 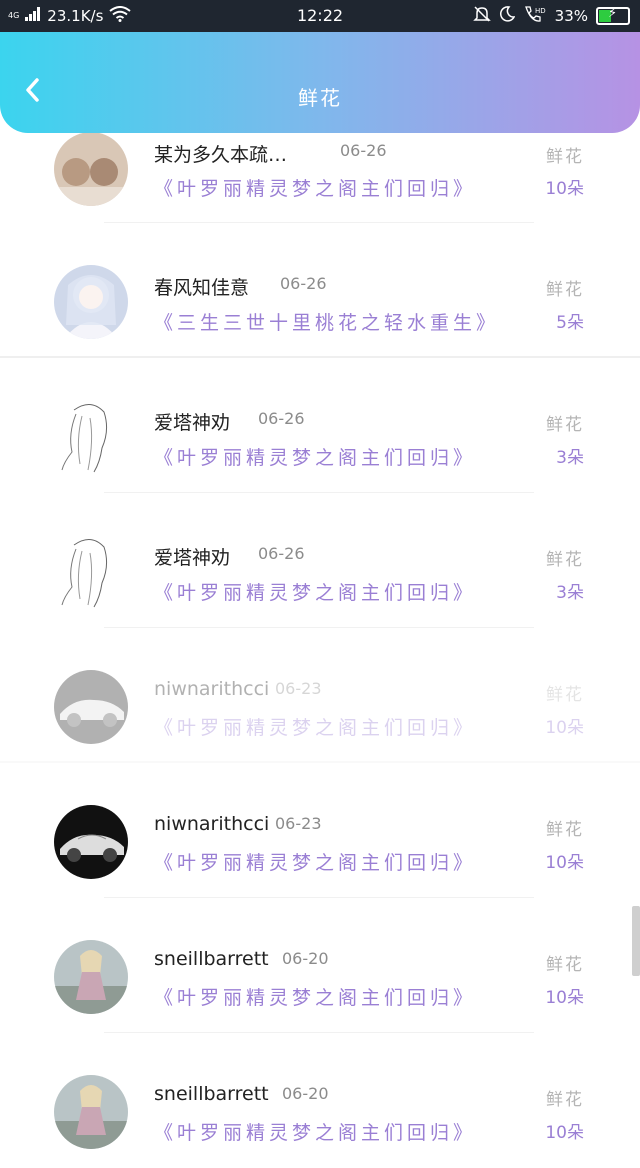 I want to click on user-name: 春风知佳意, so click(x=202, y=288).